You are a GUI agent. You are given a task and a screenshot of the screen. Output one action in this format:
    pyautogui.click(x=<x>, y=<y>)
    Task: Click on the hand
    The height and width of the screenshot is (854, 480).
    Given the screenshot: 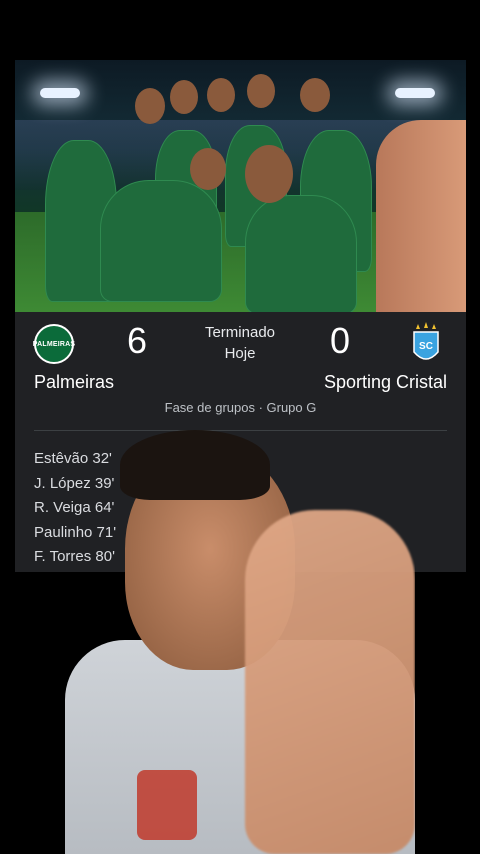 What is the action you would take?
    pyautogui.click(x=330, y=682)
    